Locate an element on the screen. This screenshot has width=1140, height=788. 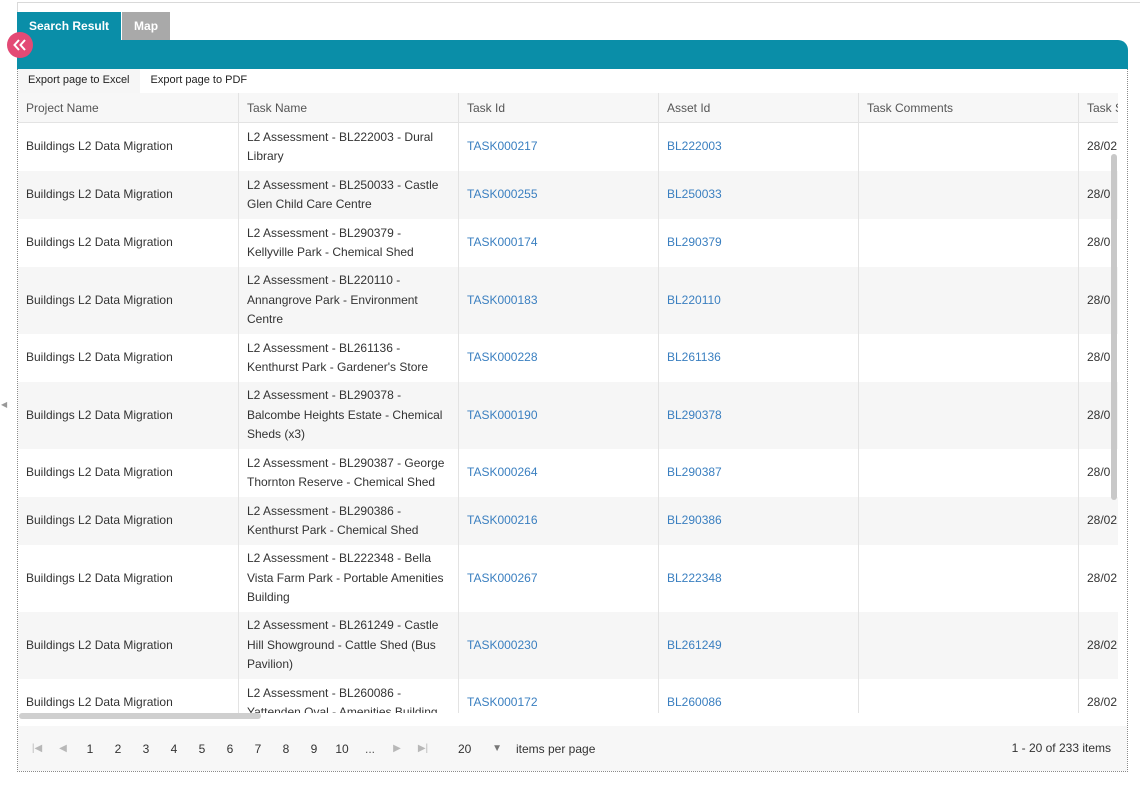
last-page-icon: ▶| is located at coordinates (423, 748).